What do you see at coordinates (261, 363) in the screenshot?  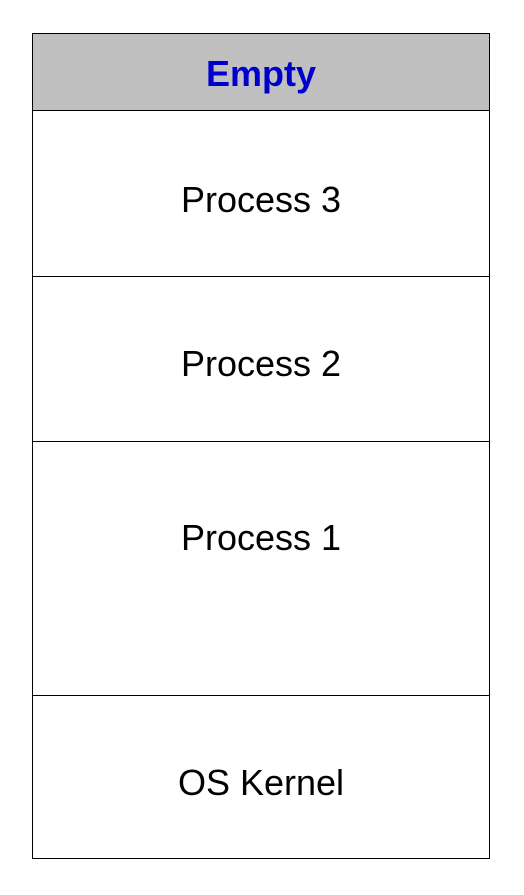 I see `process-2-label: Process 2` at bounding box center [261, 363].